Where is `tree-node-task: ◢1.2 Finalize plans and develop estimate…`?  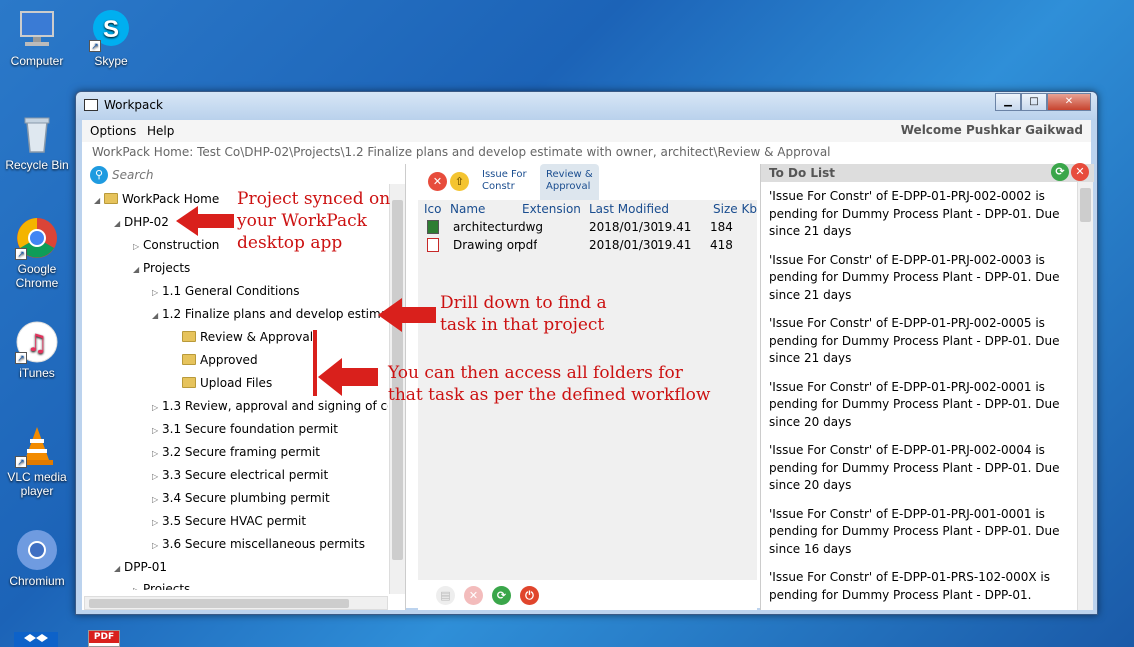 tree-node-task: ◢1.2 Finalize plans and develop estimate… is located at coordinates (270, 314).